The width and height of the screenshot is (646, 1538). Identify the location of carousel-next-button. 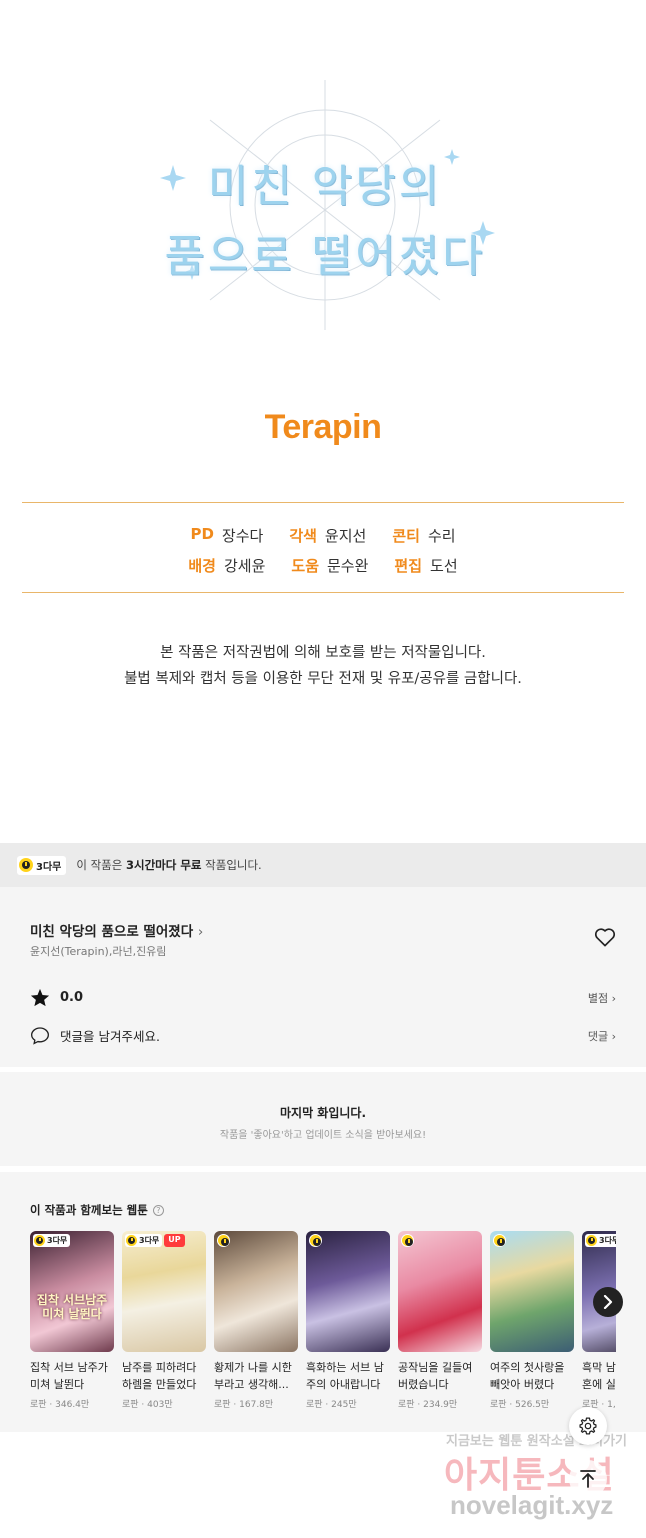
(608, 1302).